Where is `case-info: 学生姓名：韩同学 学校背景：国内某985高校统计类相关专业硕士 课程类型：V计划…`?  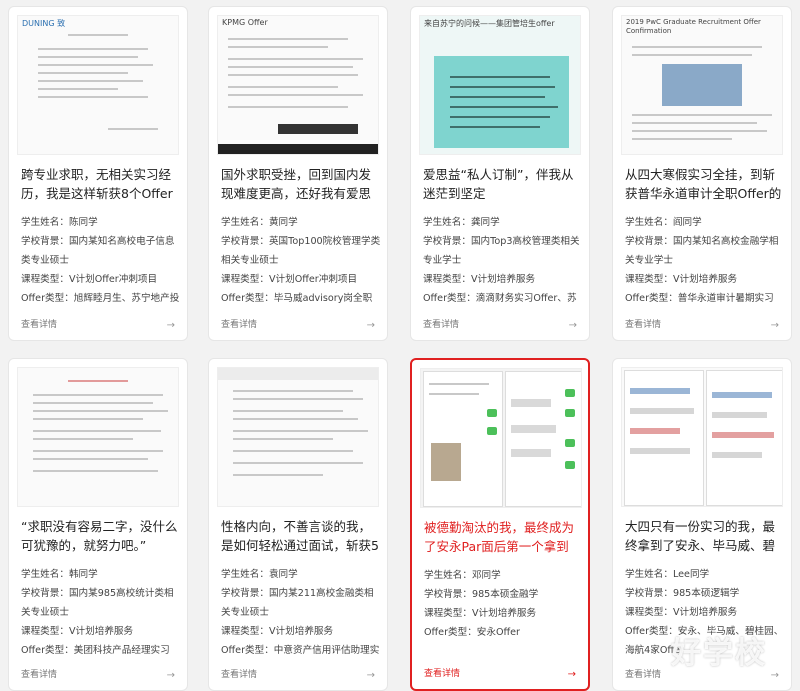 case-info: 学生姓名：韩同学 学校背景：国内某985高校统计类相关专业硕士 课程类型：V计划… is located at coordinates (101, 612).